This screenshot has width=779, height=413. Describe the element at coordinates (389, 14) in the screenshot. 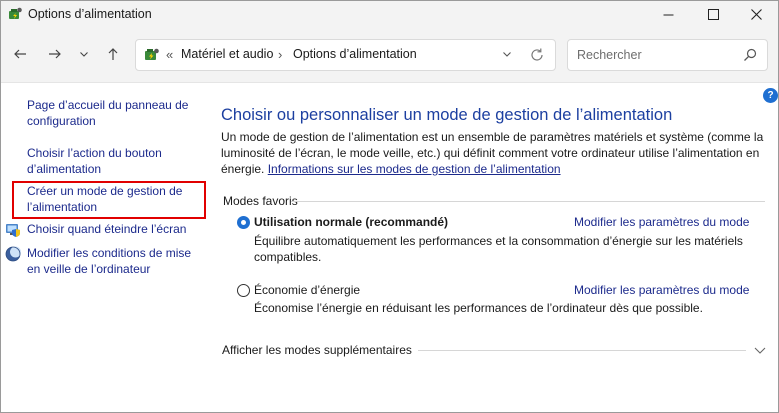

I see `title-bar: Options d’alimentation` at that location.